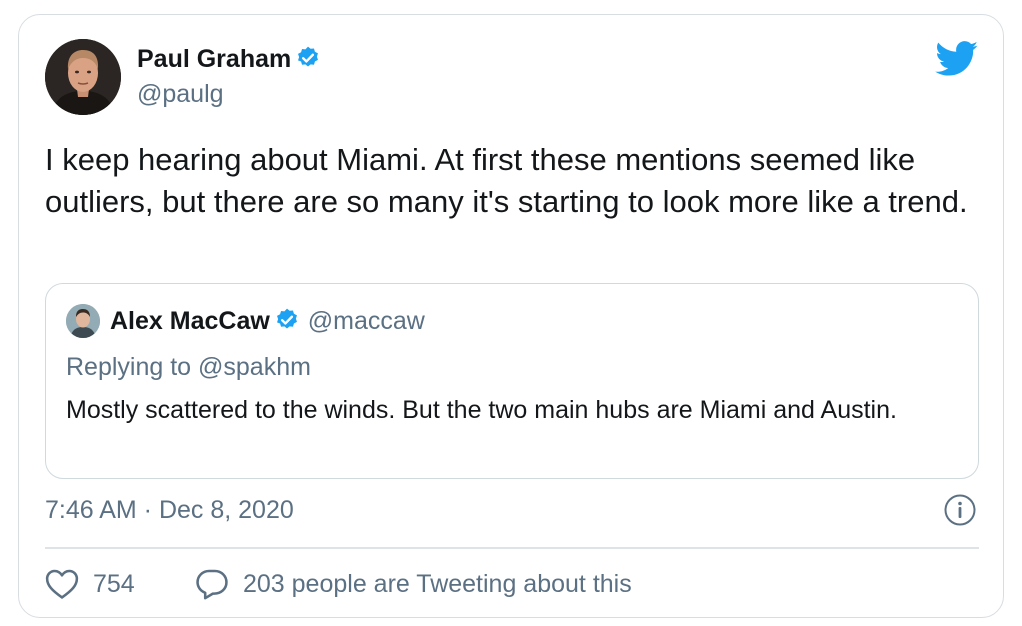 The image size is (1022, 626). What do you see at coordinates (62, 584) in the screenshot?
I see `heart-icon` at bounding box center [62, 584].